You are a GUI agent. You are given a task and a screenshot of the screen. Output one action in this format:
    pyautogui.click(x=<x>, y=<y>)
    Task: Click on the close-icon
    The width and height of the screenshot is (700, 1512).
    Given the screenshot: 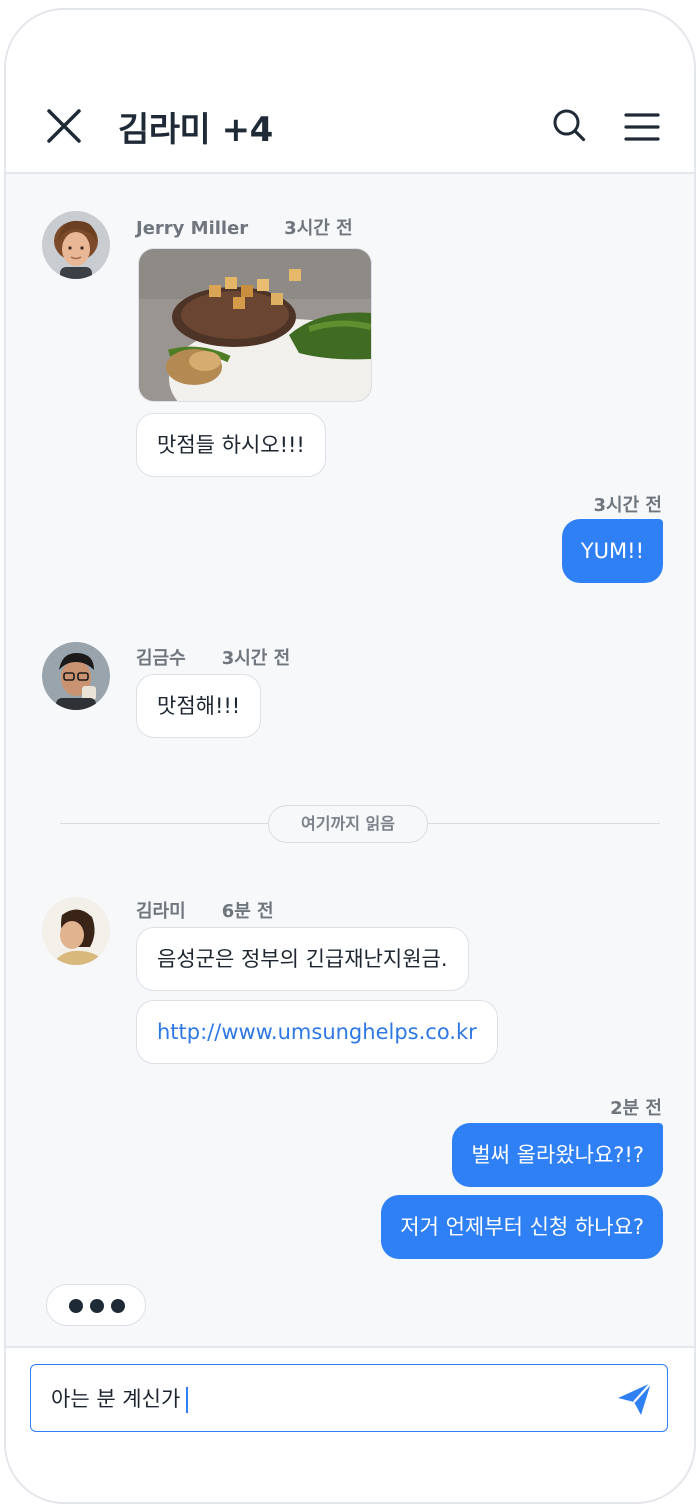 What is the action you would take?
    pyautogui.click(x=64, y=126)
    